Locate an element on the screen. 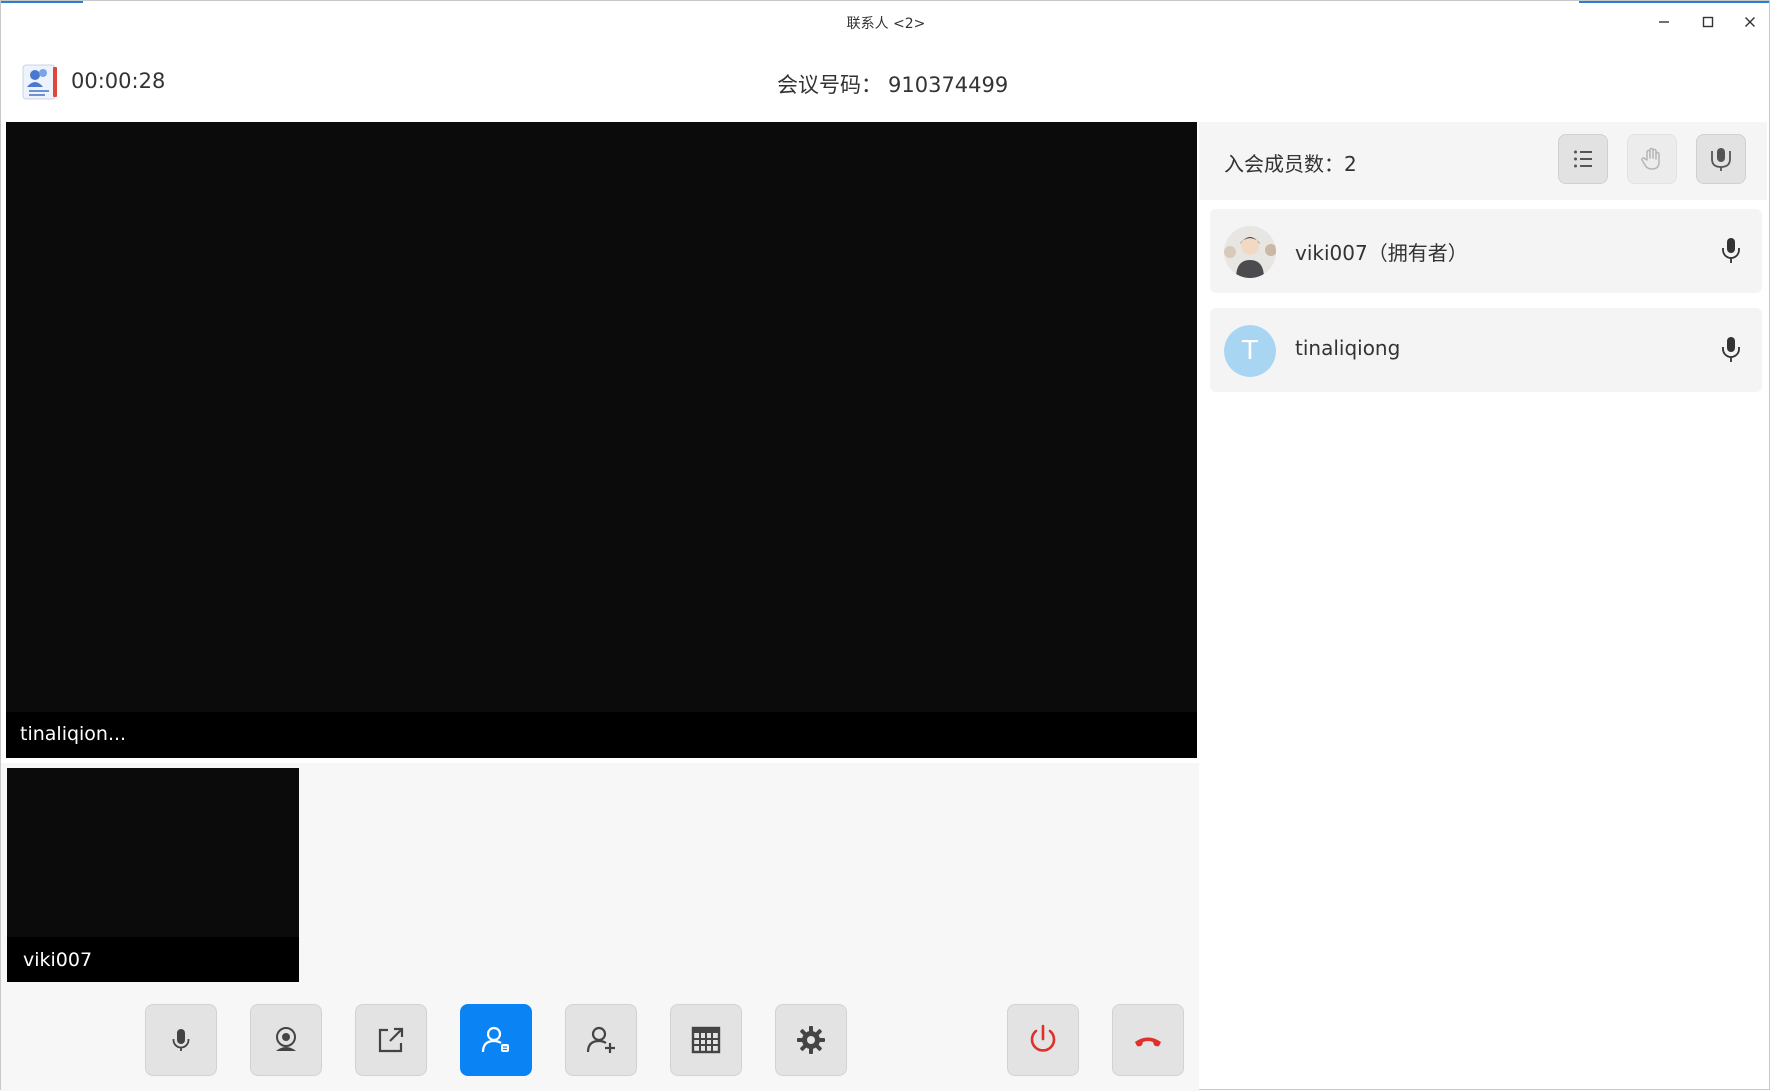 This screenshot has width=1770, height=1091. microphone-button is located at coordinates (181, 1040).